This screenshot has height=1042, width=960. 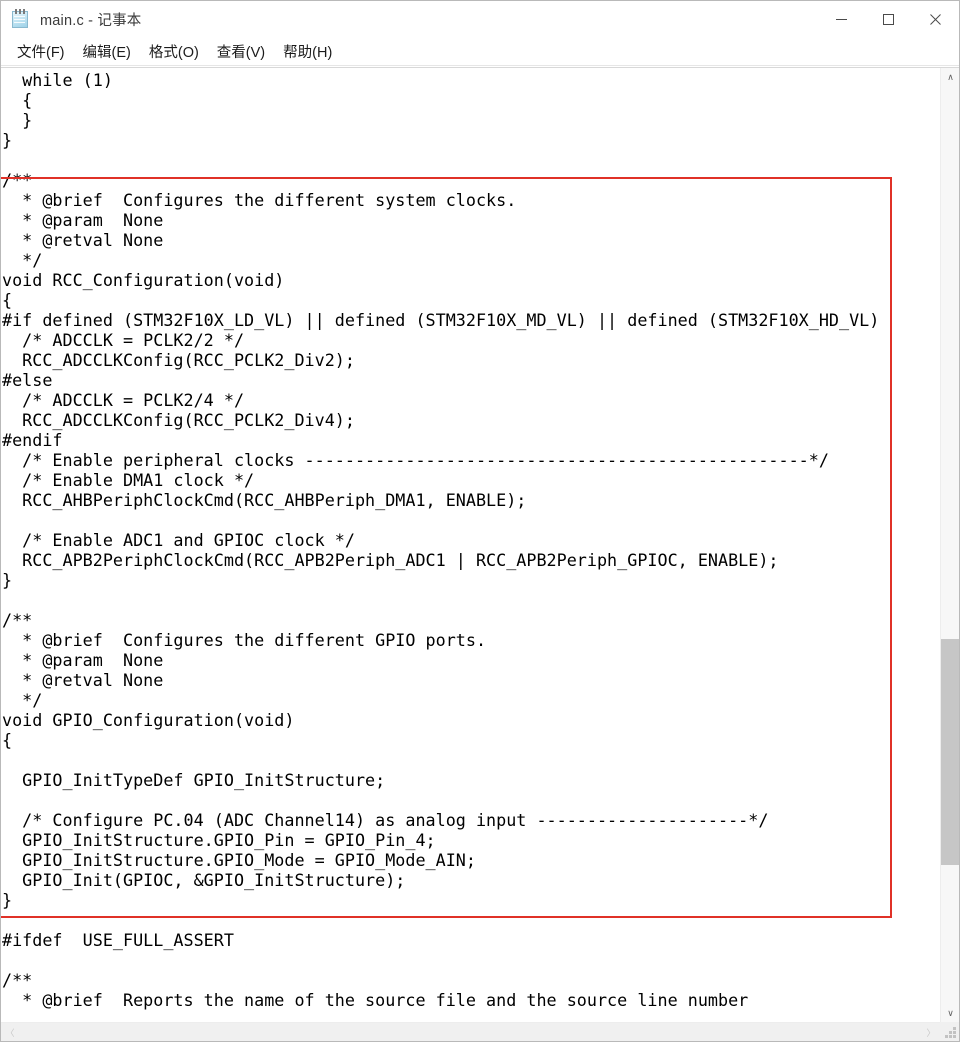 What do you see at coordinates (480, 19) in the screenshot?
I see `title-bar: main.c - 记事本` at bounding box center [480, 19].